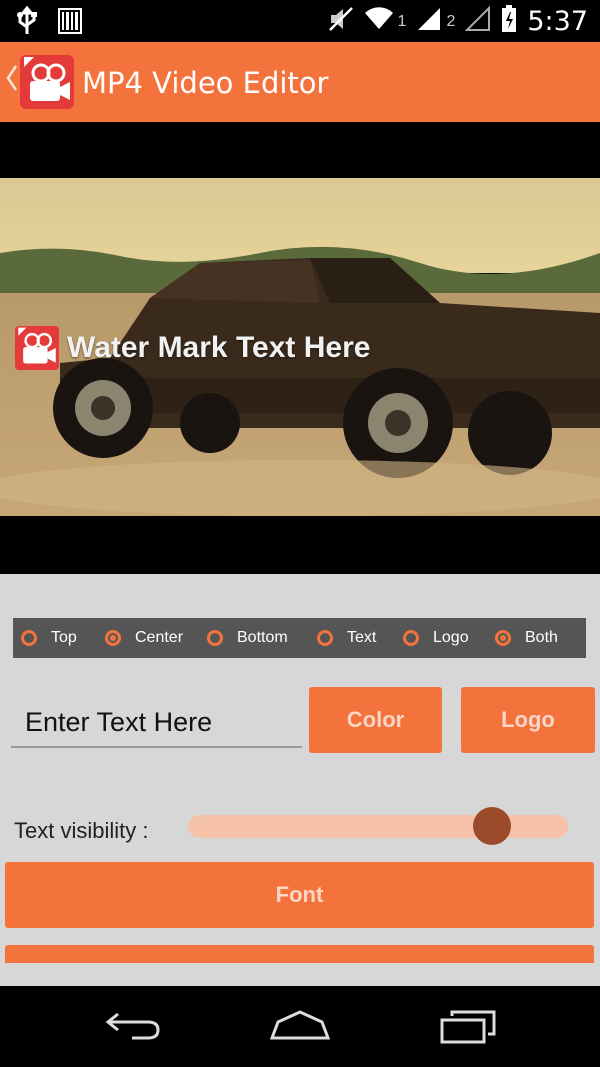  Describe the element at coordinates (402, 21) in the screenshot. I see `sim1-label: 1` at that location.